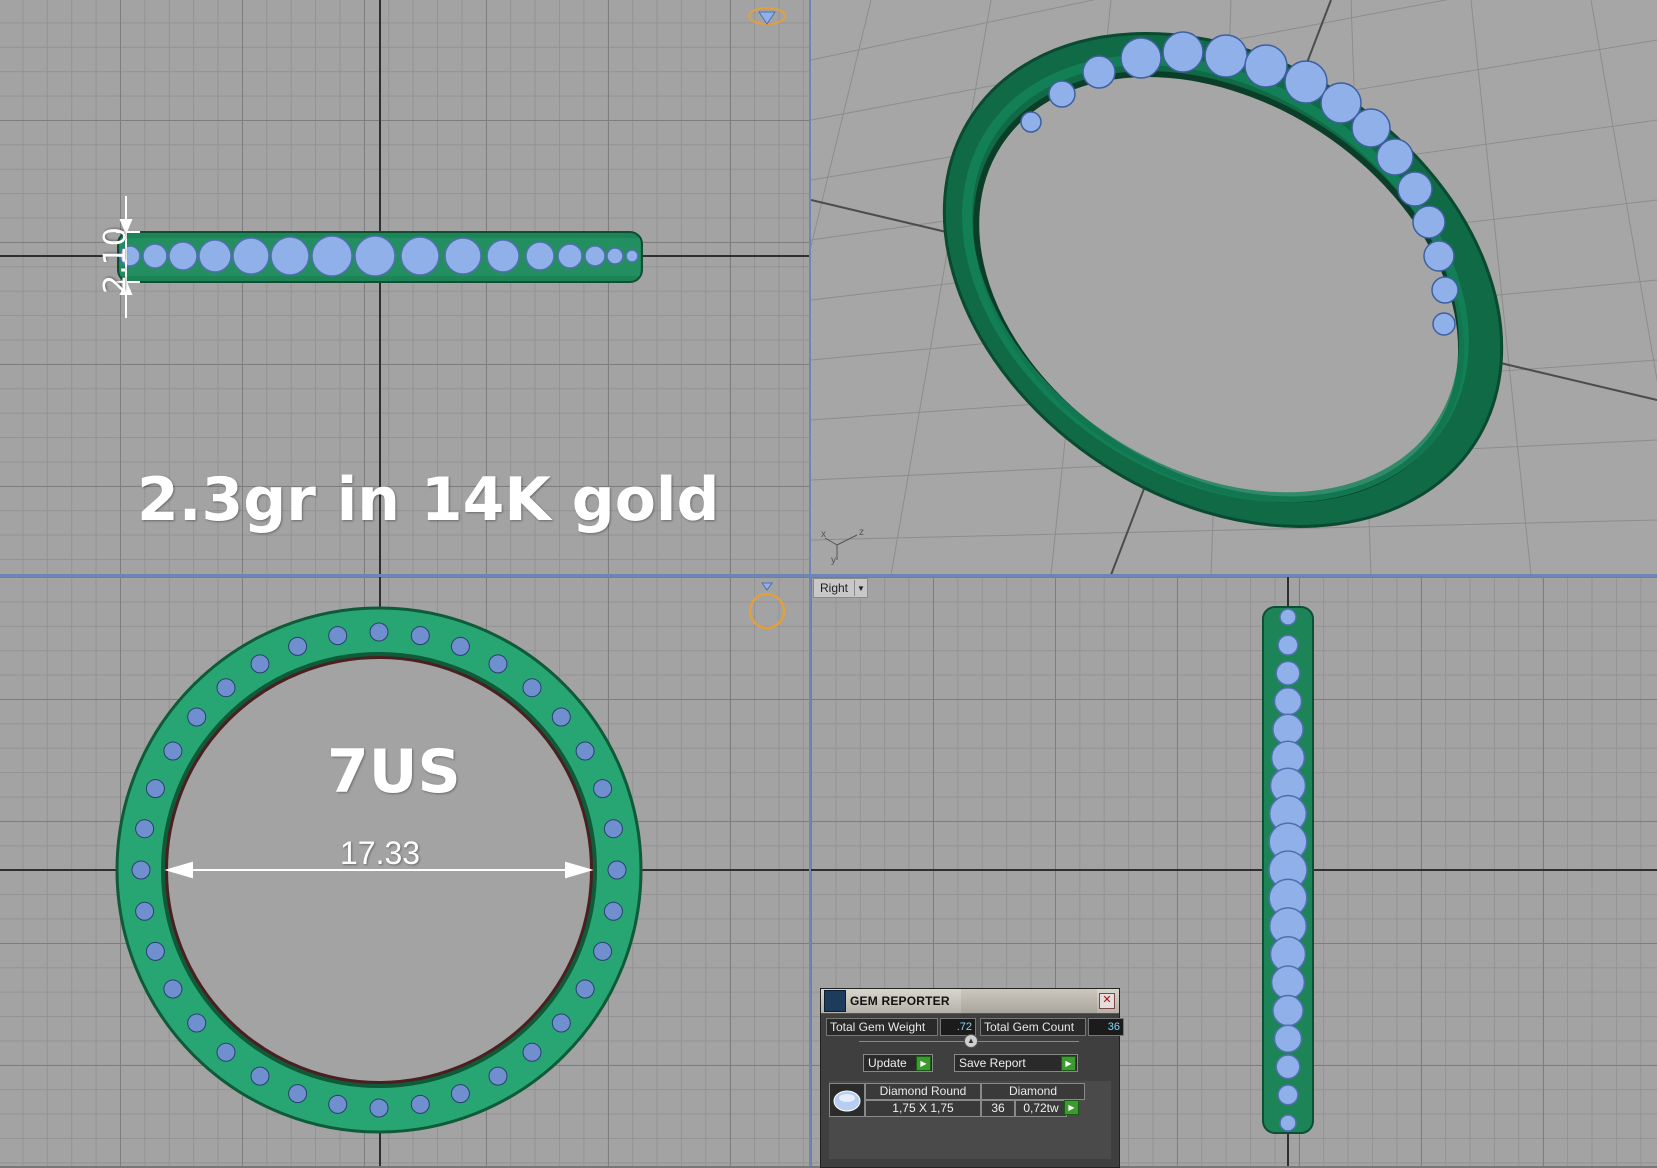 The image size is (1657, 1168). I want to click on axis-z-label: z, so click(861, 532).